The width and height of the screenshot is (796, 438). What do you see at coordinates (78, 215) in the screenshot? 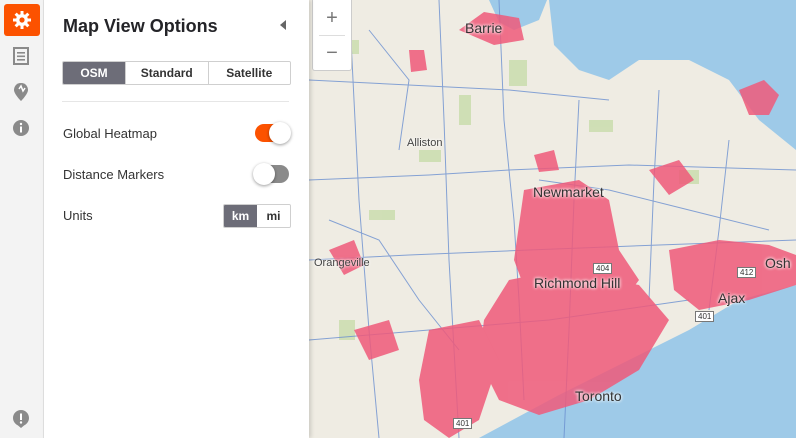
I see `units-label: Units` at bounding box center [78, 215].